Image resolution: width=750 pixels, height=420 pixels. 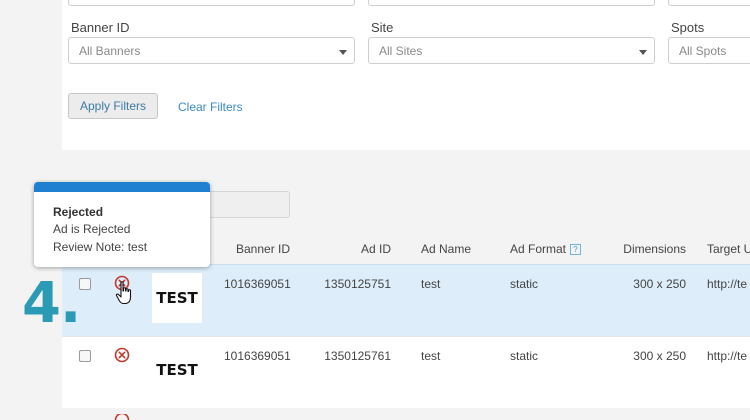 I want to click on header-ad-name: Ad Name, so click(x=446, y=249).